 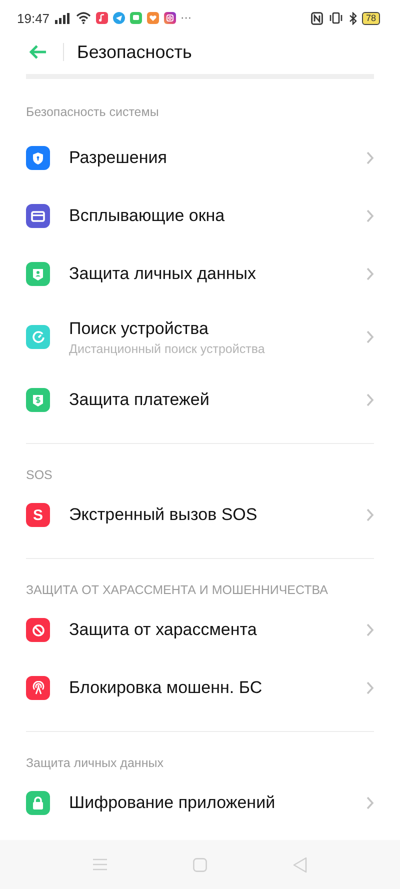 What do you see at coordinates (200, 158) in the screenshot?
I see `settings-item: Разрешения` at bounding box center [200, 158].